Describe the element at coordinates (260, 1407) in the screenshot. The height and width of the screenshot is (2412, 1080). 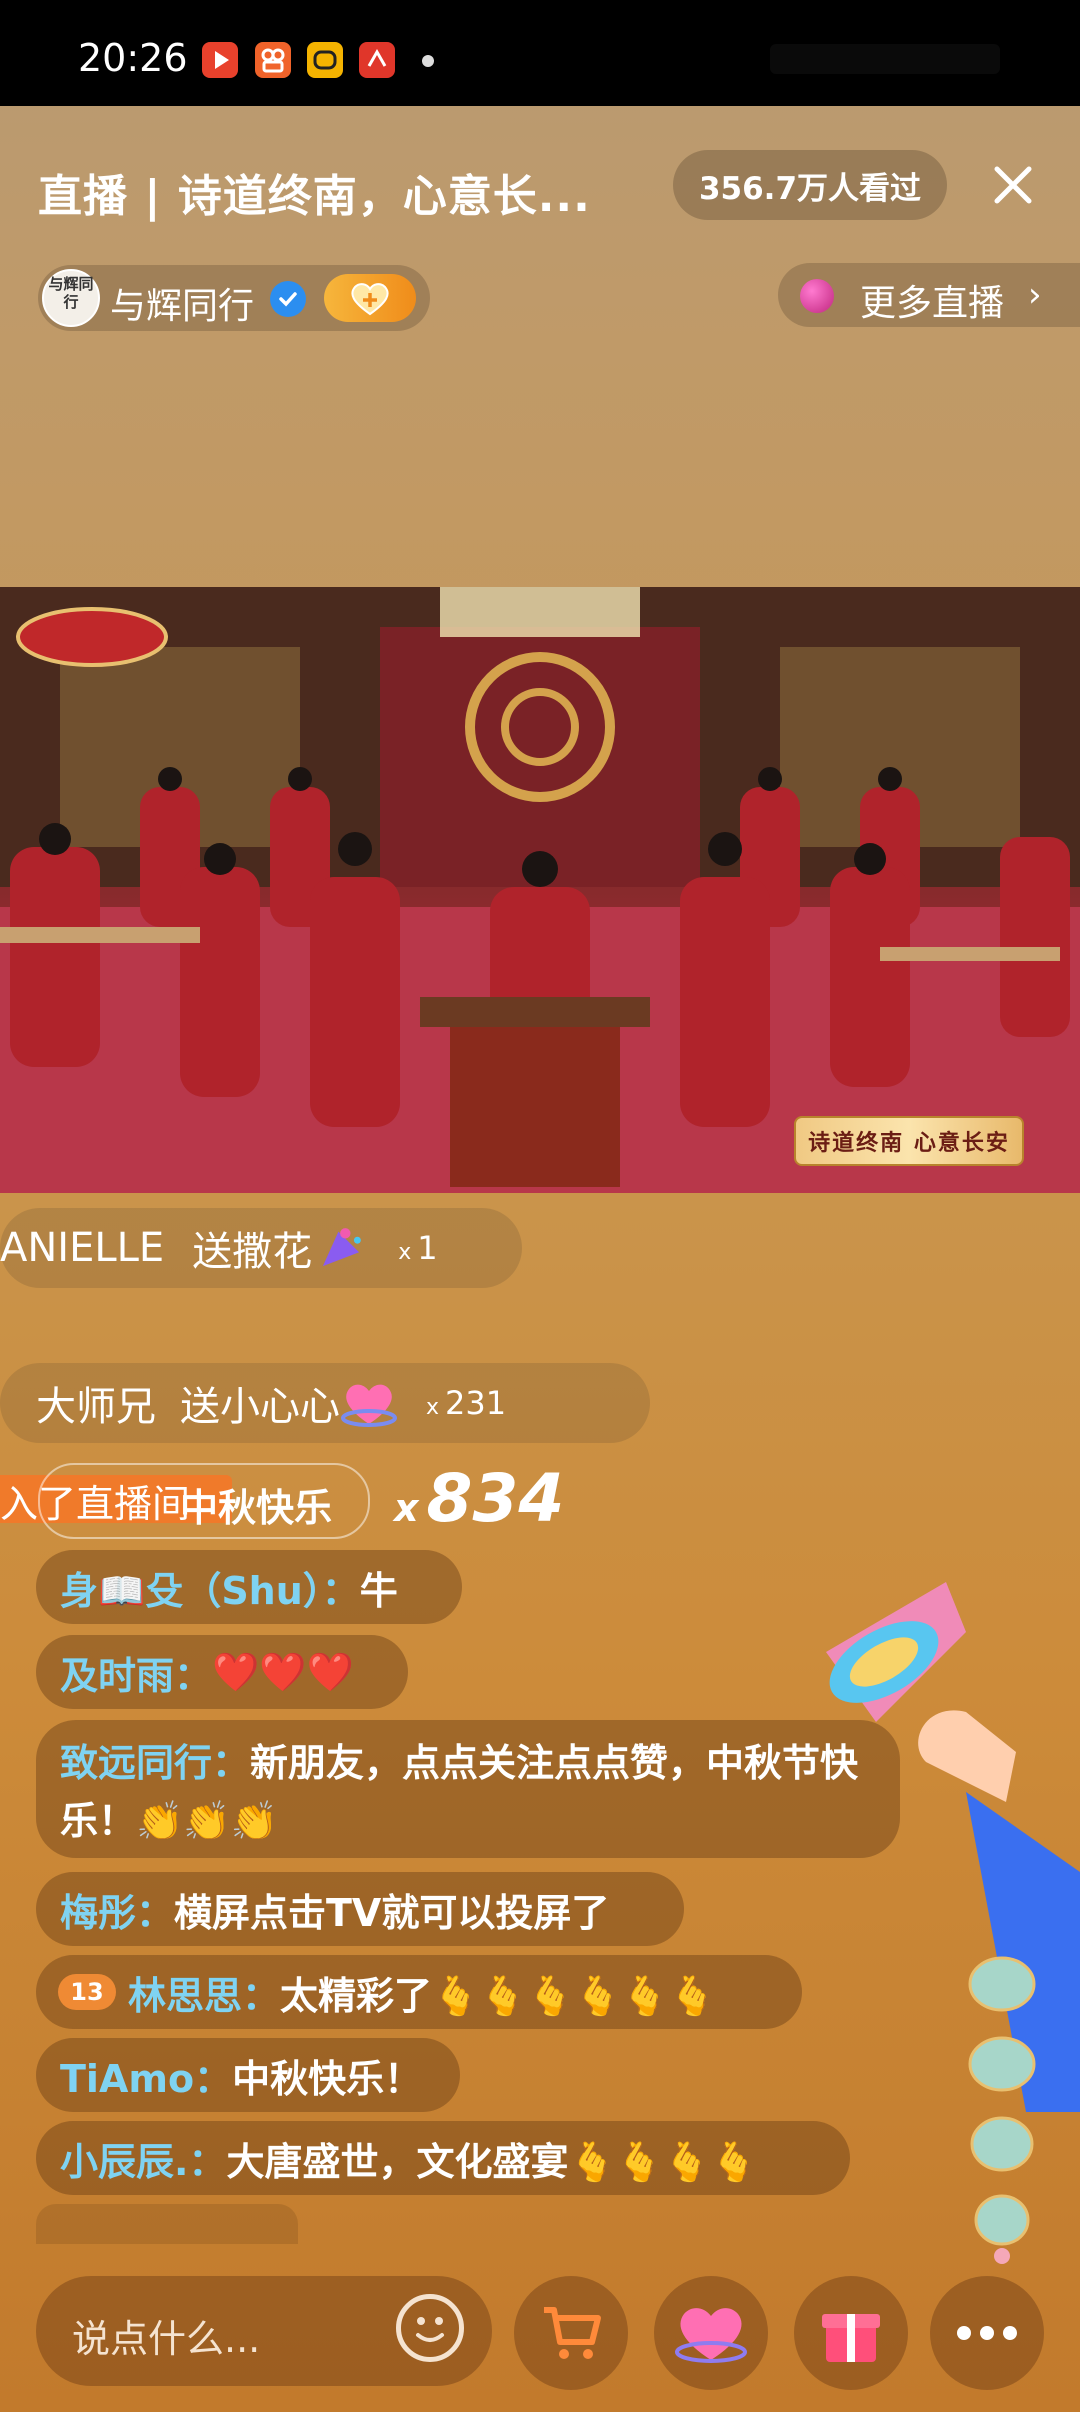
I see `gift-action: 送小心心` at that location.